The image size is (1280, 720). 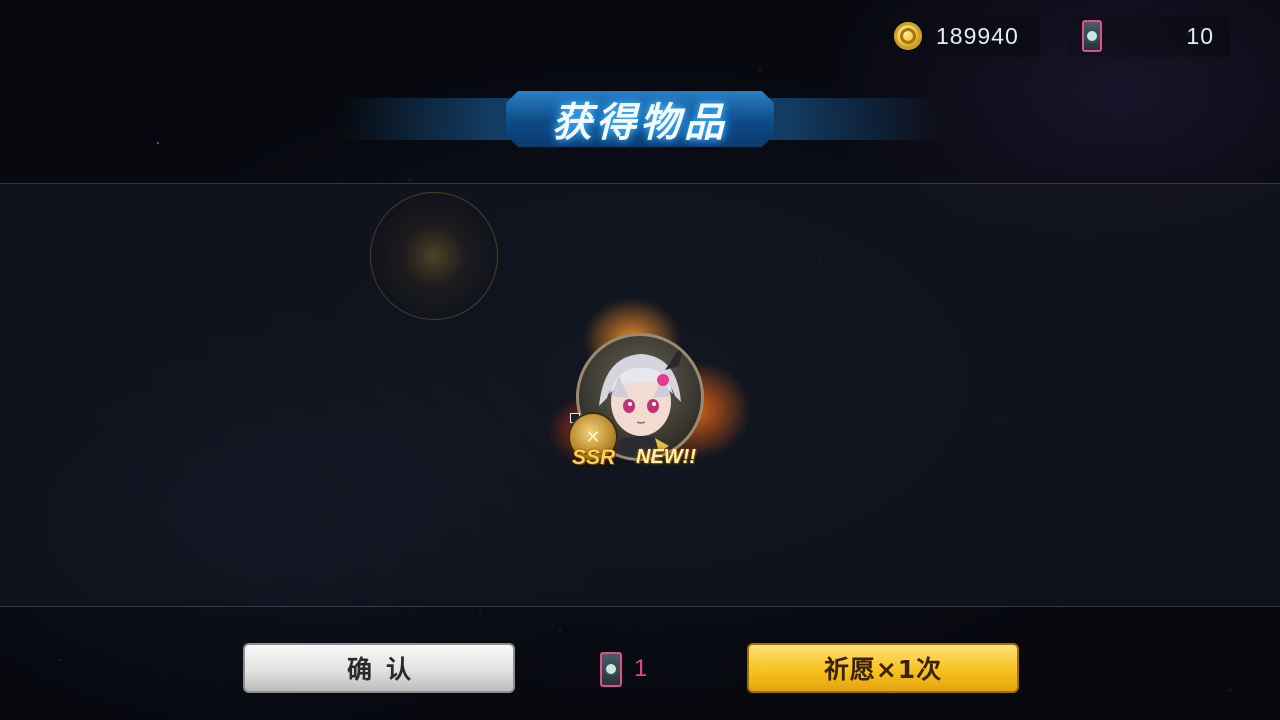 I want to click on lens-flare-decoration, so click(x=434, y=256).